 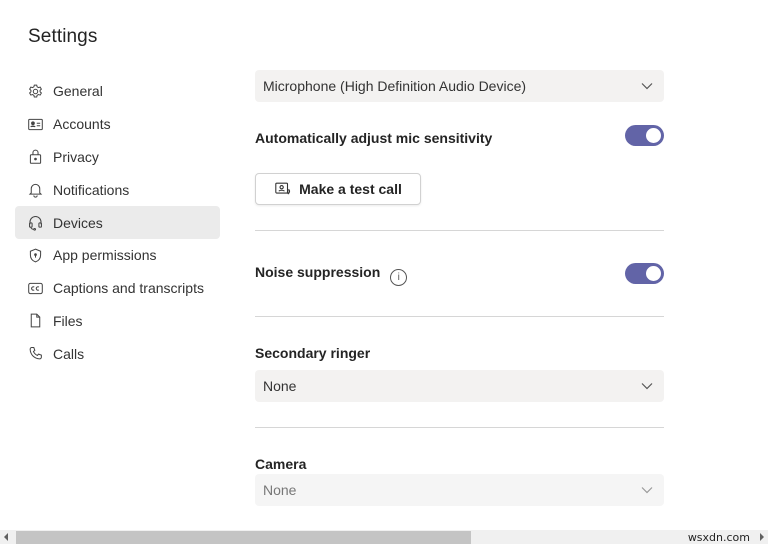 I want to click on sidebar-item-label: App permissions, so click(x=105, y=255).